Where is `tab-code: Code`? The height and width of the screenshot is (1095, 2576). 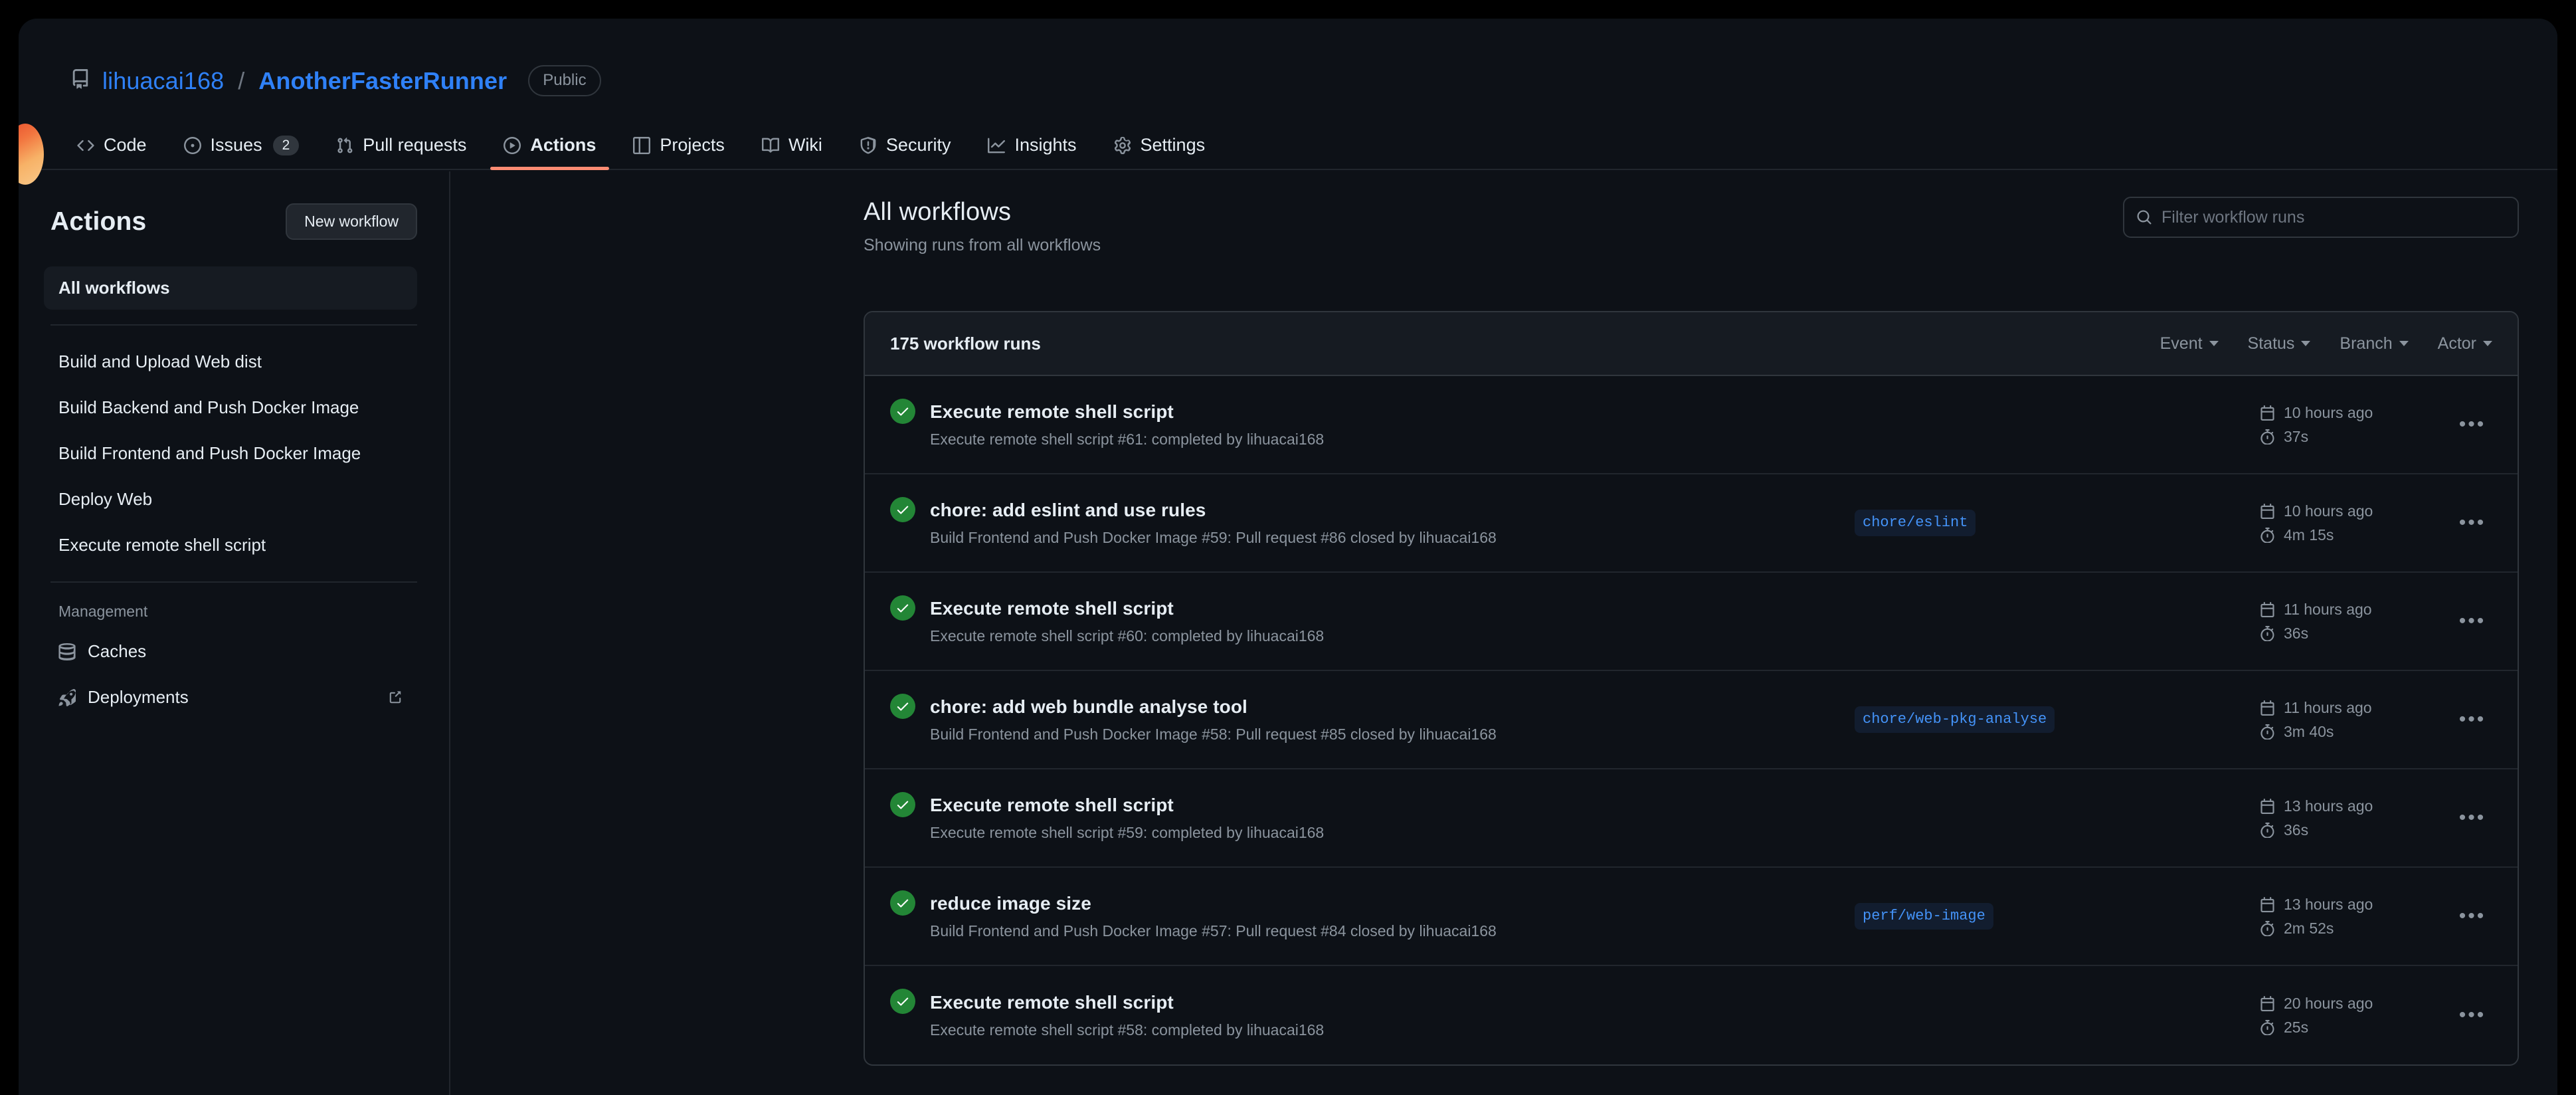 tab-code: Code is located at coordinates (112, 152).